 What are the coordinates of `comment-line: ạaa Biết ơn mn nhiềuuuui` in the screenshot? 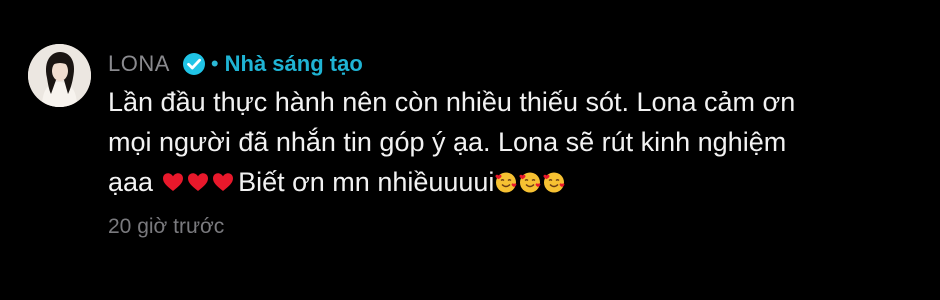 It's located at (508, 182).